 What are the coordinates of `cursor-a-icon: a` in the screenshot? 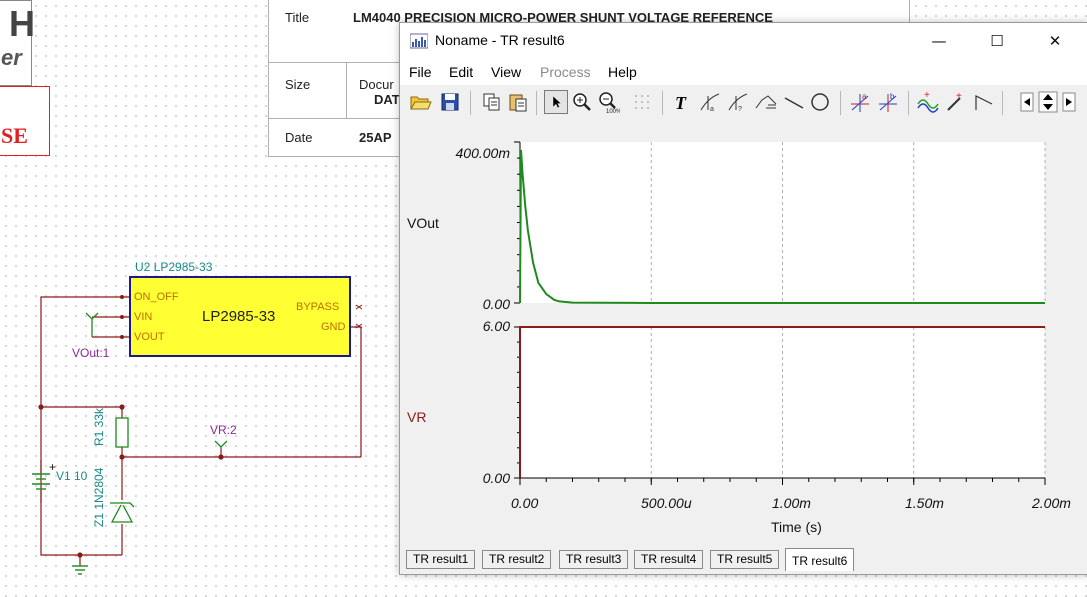 It's located at (710, 102).